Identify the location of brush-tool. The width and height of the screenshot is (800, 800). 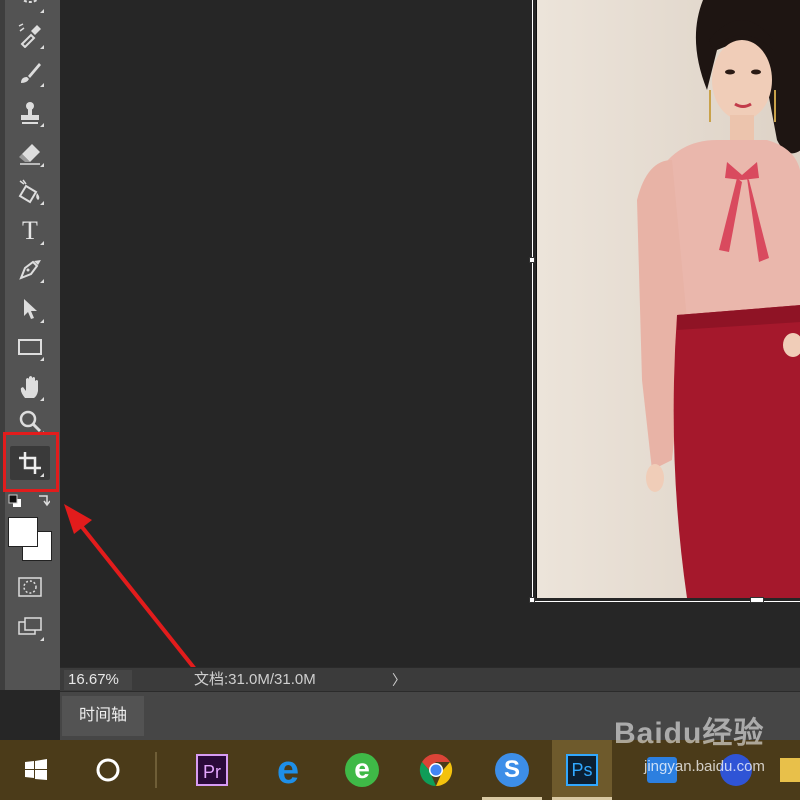
(30, 73).